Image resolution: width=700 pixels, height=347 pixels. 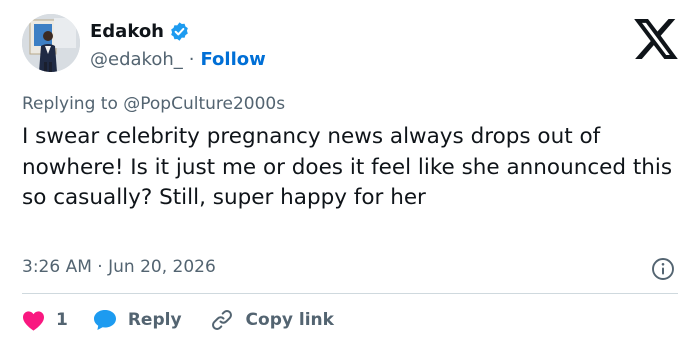 I want to click on action-bar: 1 Reply Copy link, so click(x=178, y=320).